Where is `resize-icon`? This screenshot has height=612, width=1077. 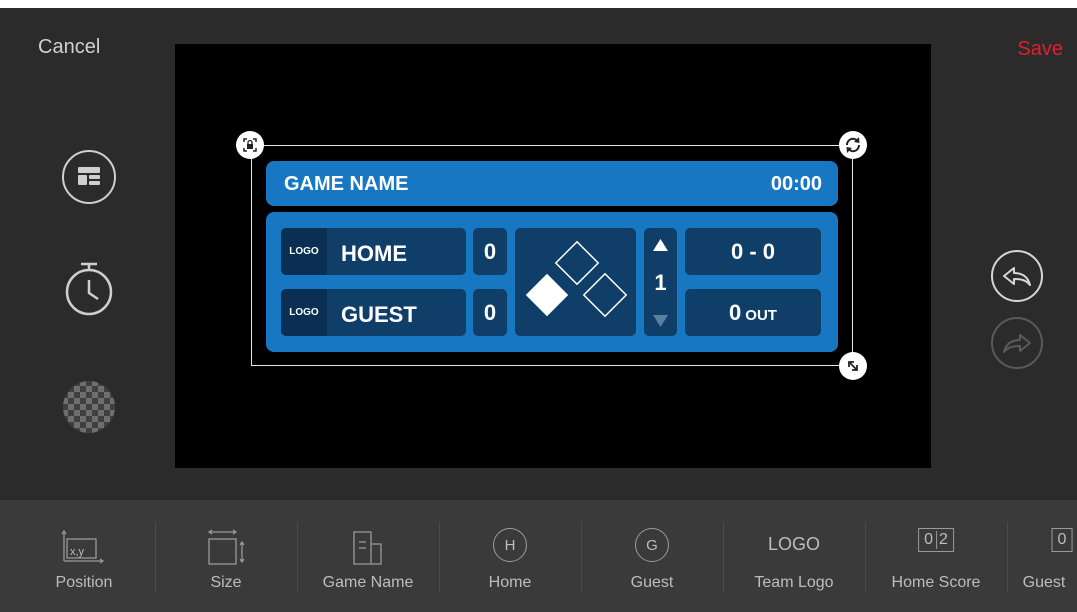 resize-icon is located at coordinates (853, 366).